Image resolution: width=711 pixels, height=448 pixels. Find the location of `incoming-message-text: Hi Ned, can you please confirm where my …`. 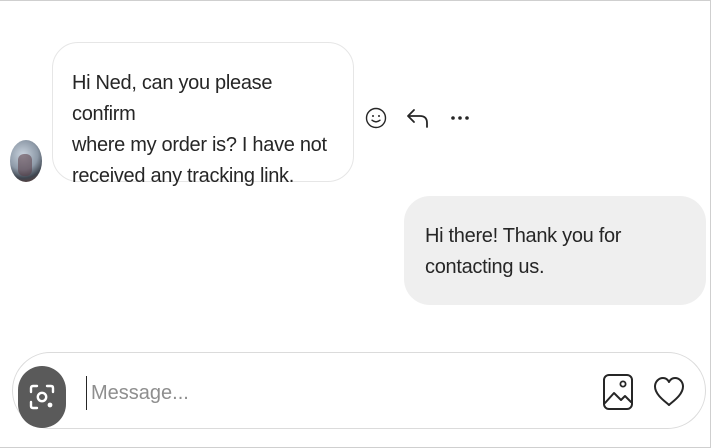

incoming-message-text: Hi Ned, can you please confirm where my … is located at coordinates (199, 129).